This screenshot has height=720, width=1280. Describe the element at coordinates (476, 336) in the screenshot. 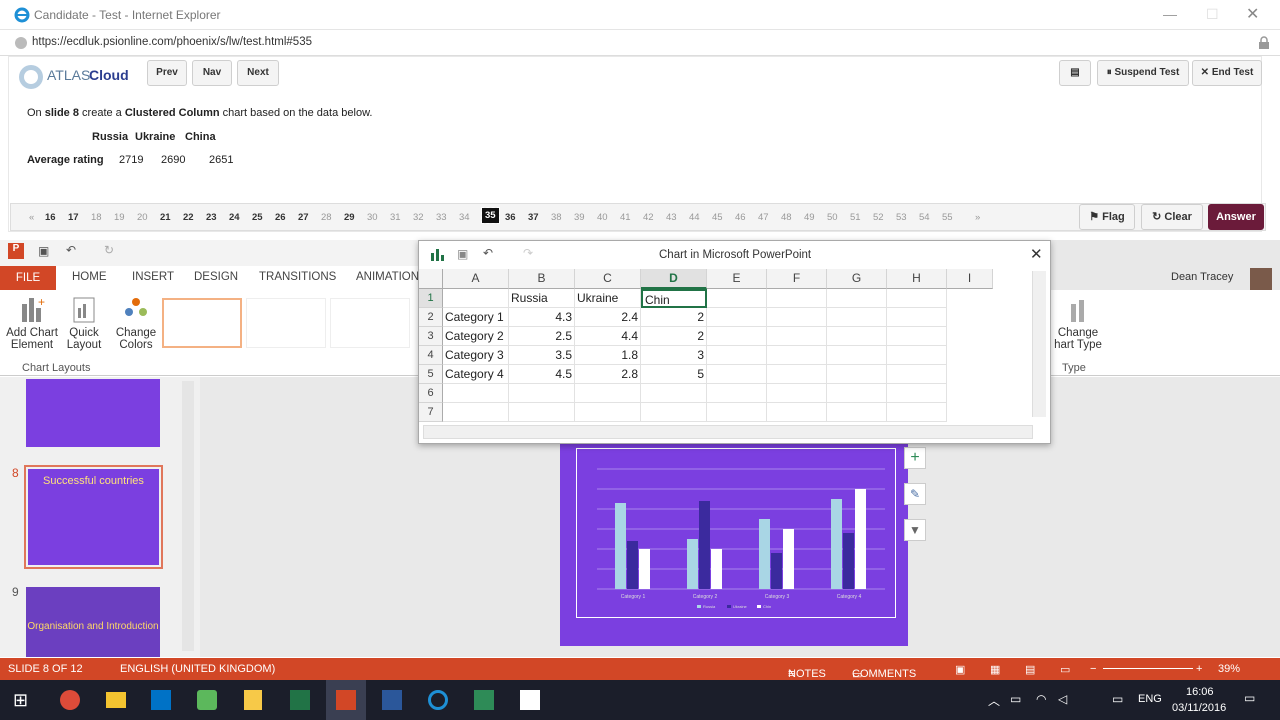

I see `spreadsheet-cell: Category 2` at that location.